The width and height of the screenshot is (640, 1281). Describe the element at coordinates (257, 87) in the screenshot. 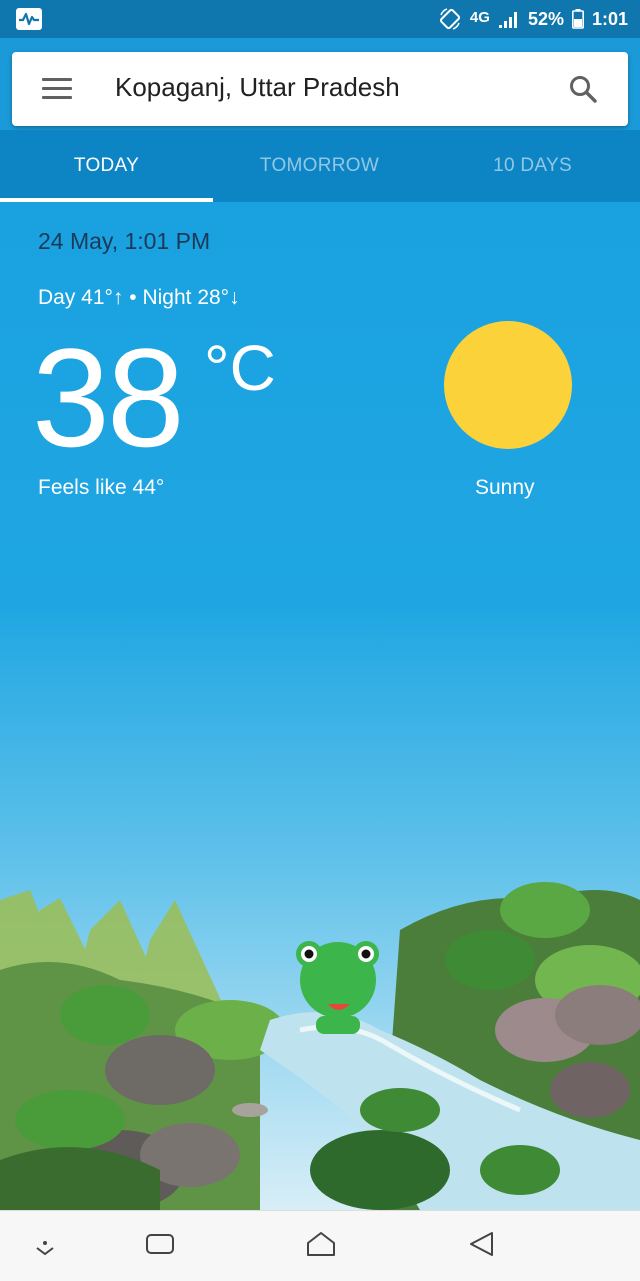

I see `location-title: Kopaganj, Uttar Pradesh` at that location.